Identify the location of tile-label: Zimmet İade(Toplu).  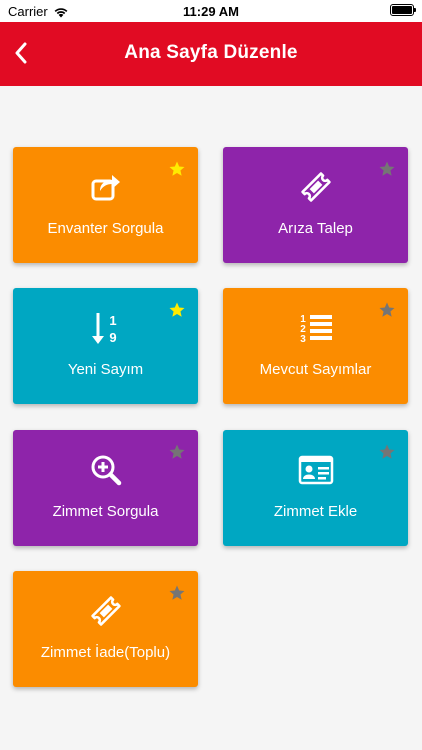
(105, 652).